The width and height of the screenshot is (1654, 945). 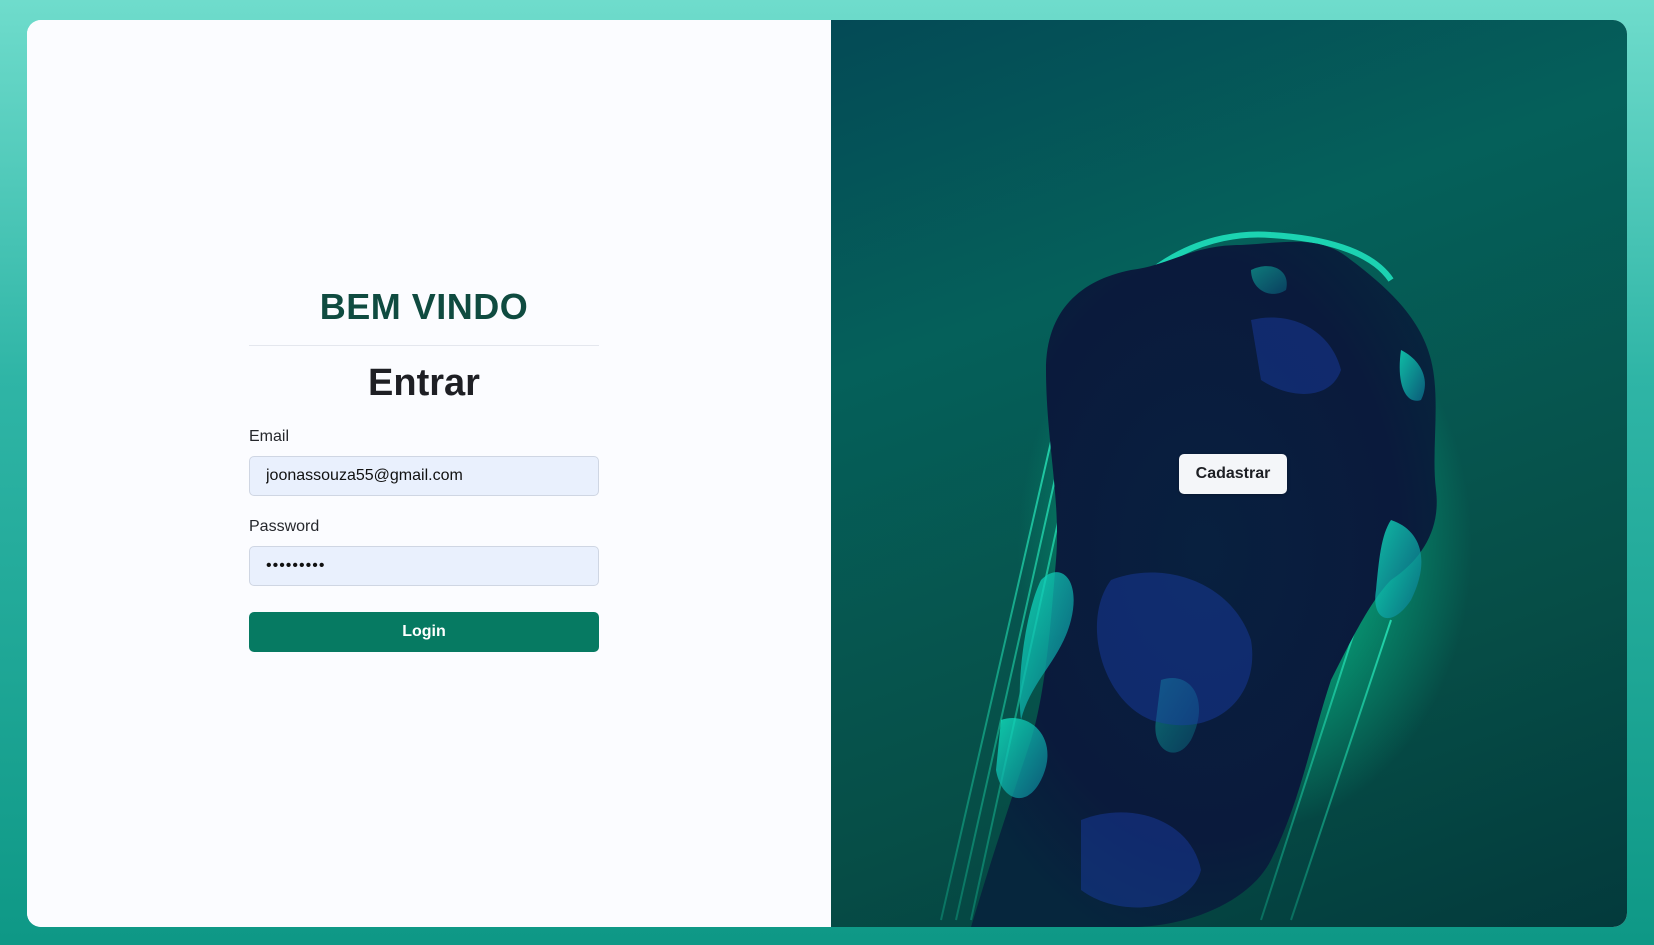 I want to click on welcome-heading: BEM VINDO, so click(x=424, y=315).